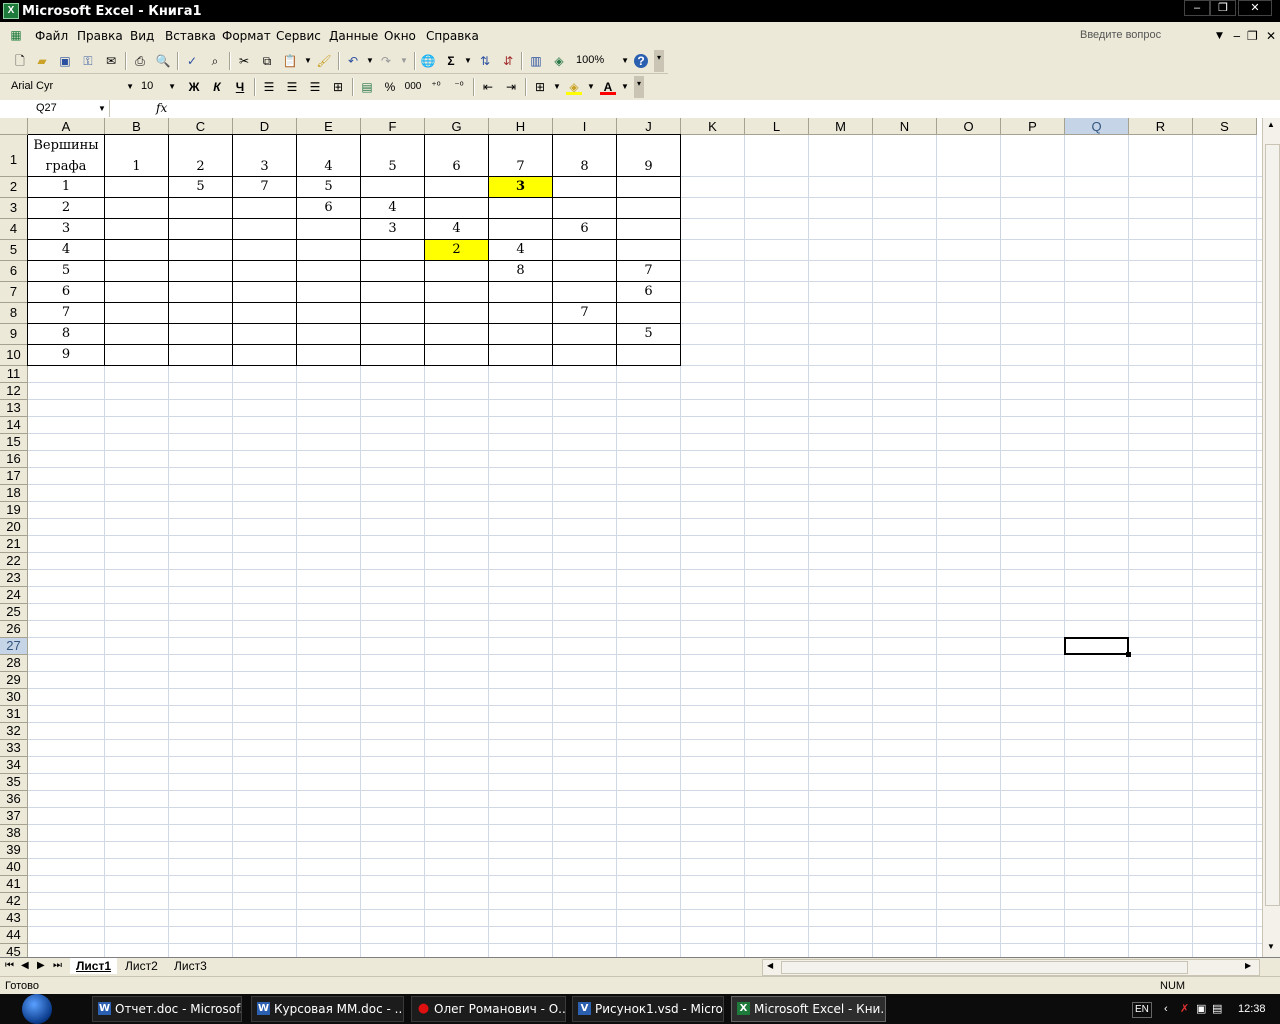  I want to click on sort-ascending-icon: ⇅, so click(485, 61).